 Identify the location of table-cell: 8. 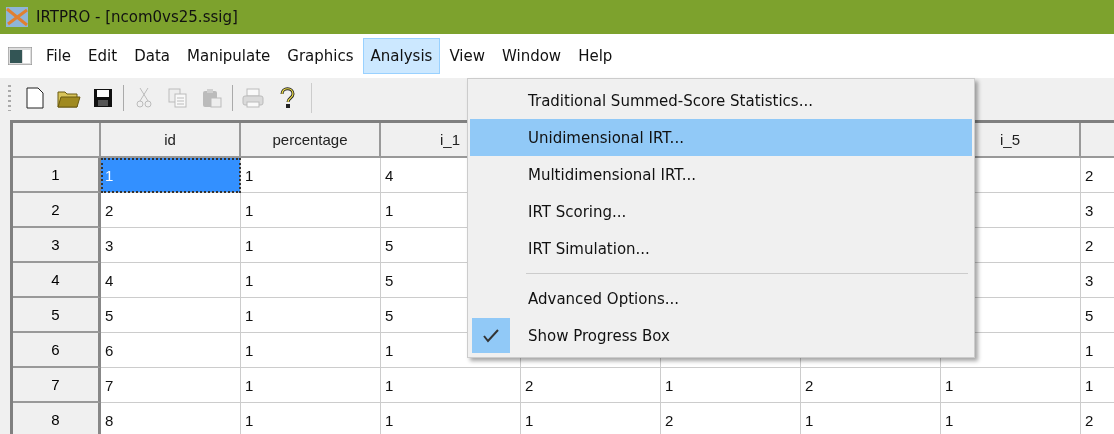
(171, 418).